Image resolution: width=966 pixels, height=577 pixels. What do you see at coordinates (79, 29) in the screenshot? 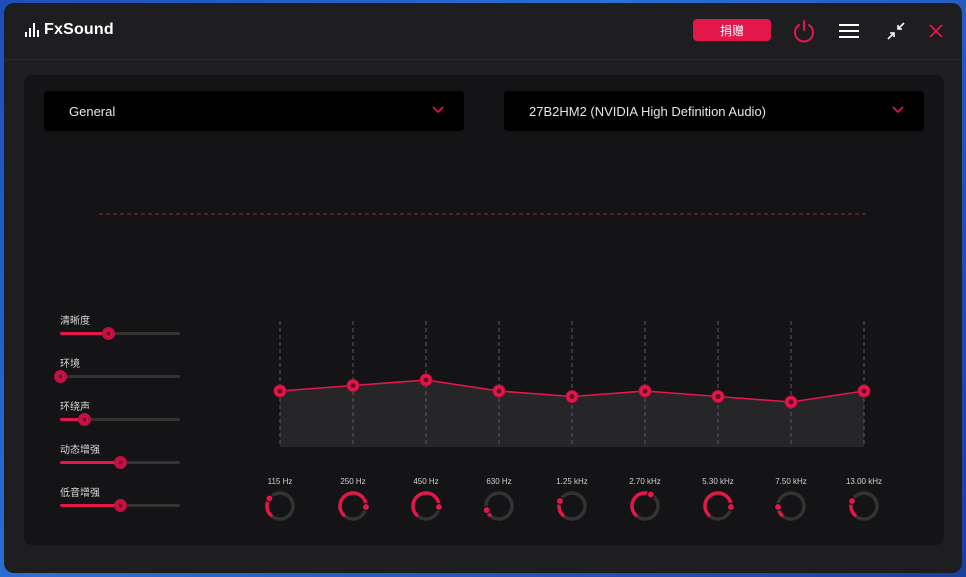
I see `app-name: FxSound` at bounding box center [79, 29].